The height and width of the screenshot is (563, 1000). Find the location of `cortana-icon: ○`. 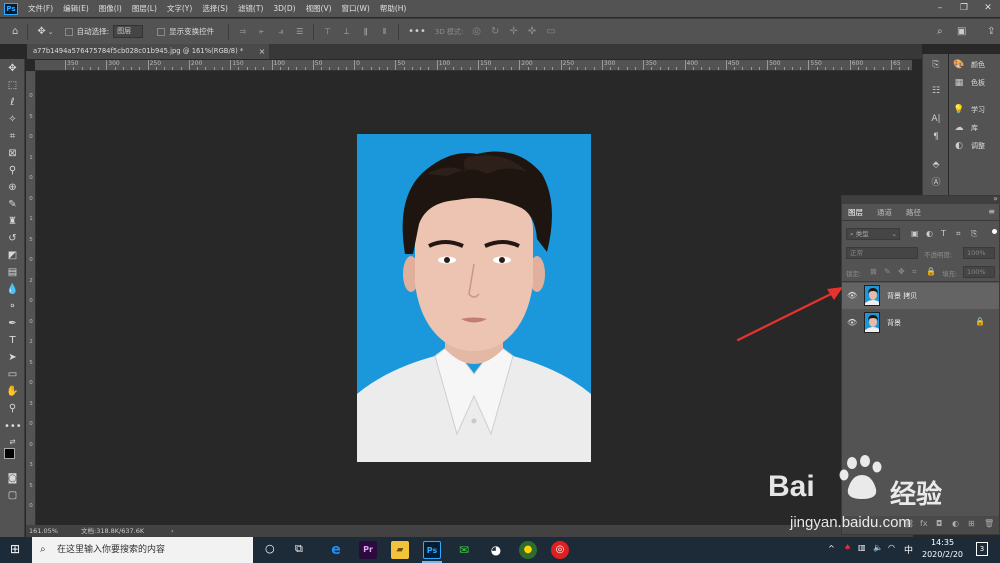

cortana-icon: ○ is located at coordinates (270, 548).